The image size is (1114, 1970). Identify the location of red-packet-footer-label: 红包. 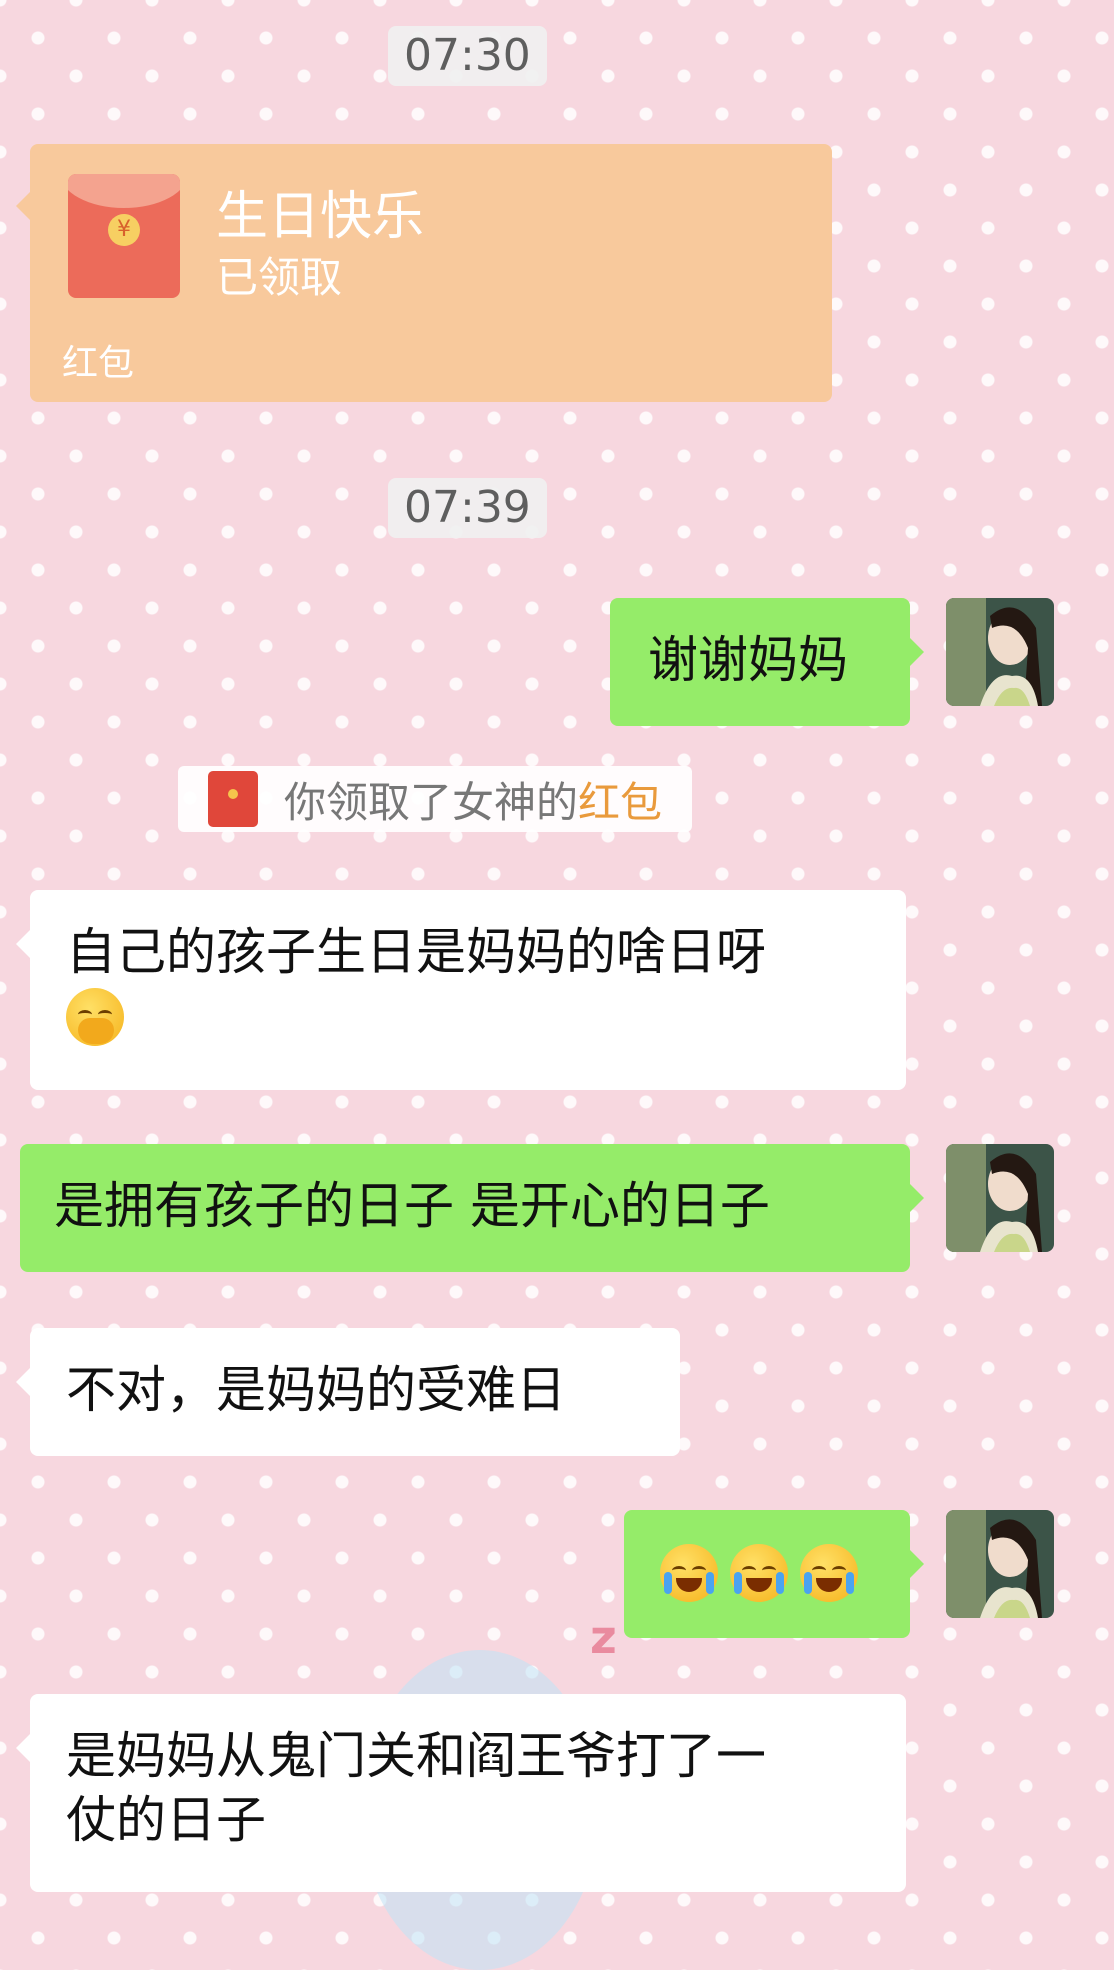
(98, 363).